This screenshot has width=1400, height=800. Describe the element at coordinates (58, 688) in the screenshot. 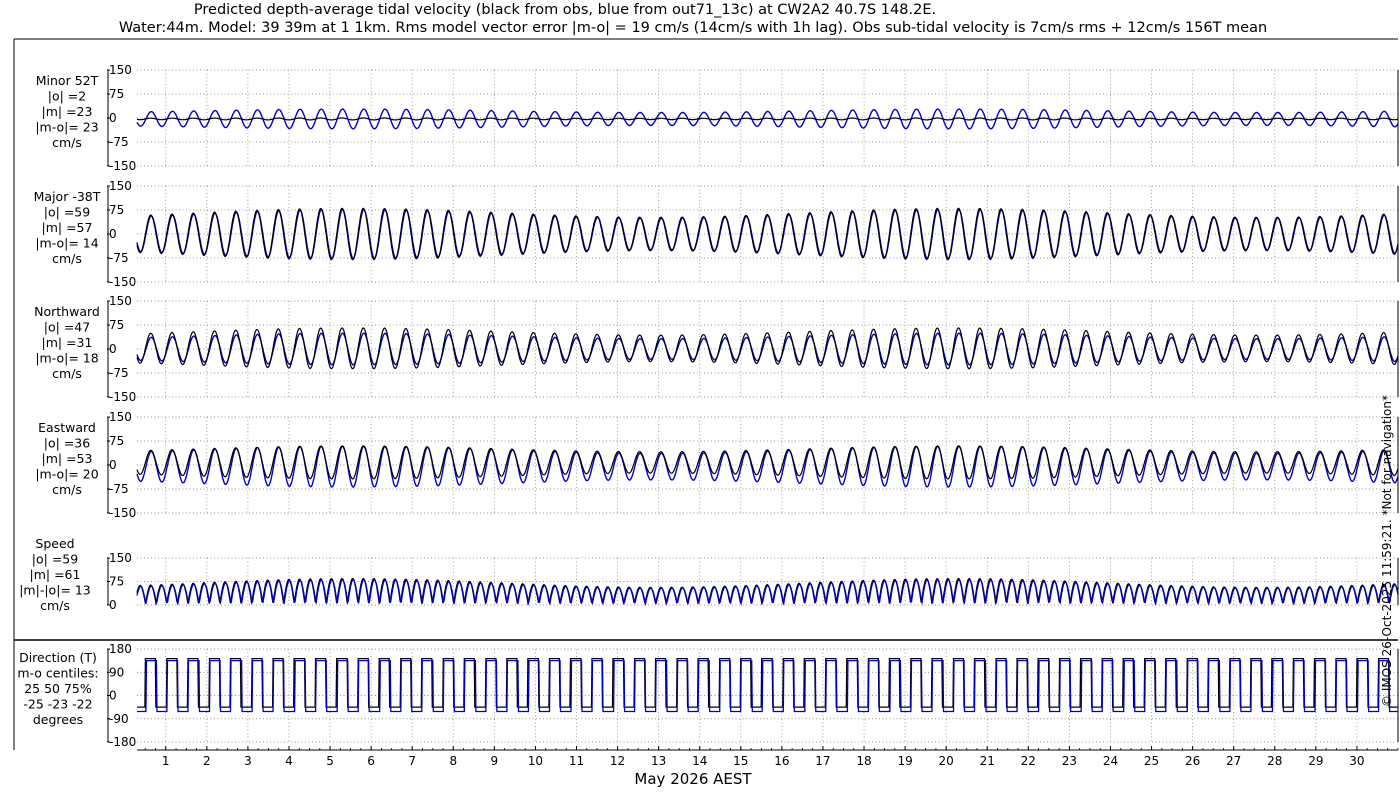

I see `panel-label-line: 25 50 75%` at that location.